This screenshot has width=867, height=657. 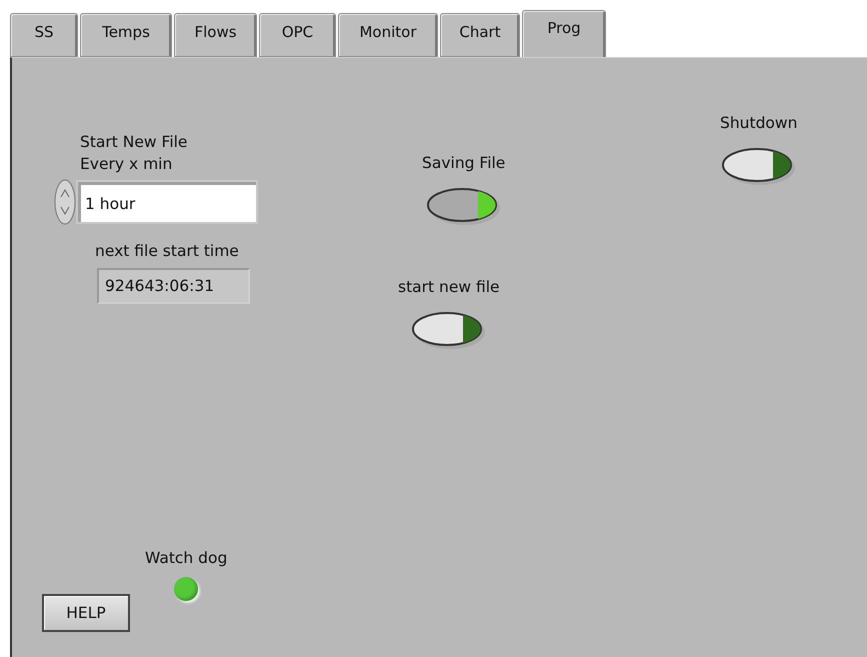 I want to click on tab: Flows, so click(x=215, y=35).